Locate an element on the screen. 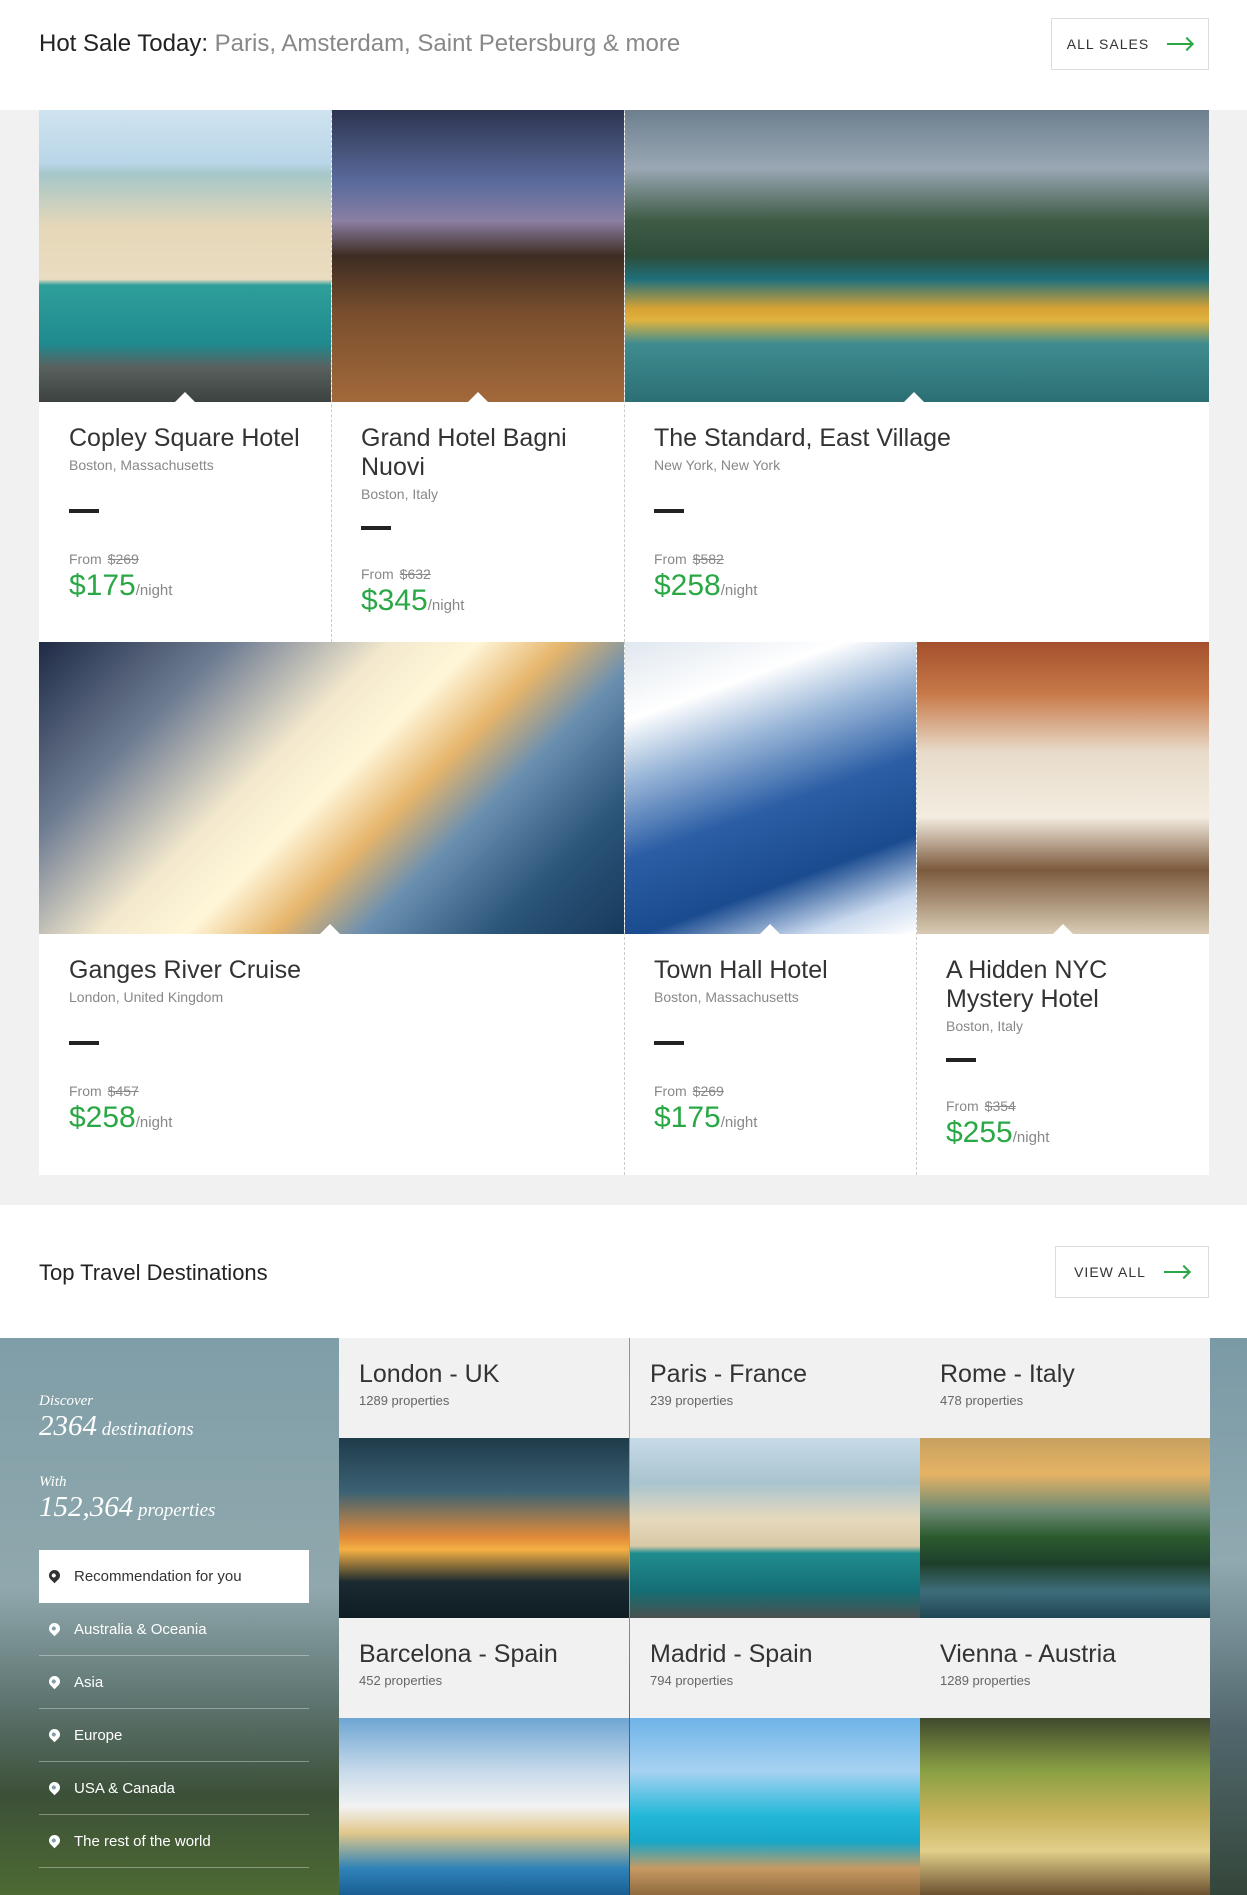  destination-properties: 794 properties is located at coordinates (775, 1680).